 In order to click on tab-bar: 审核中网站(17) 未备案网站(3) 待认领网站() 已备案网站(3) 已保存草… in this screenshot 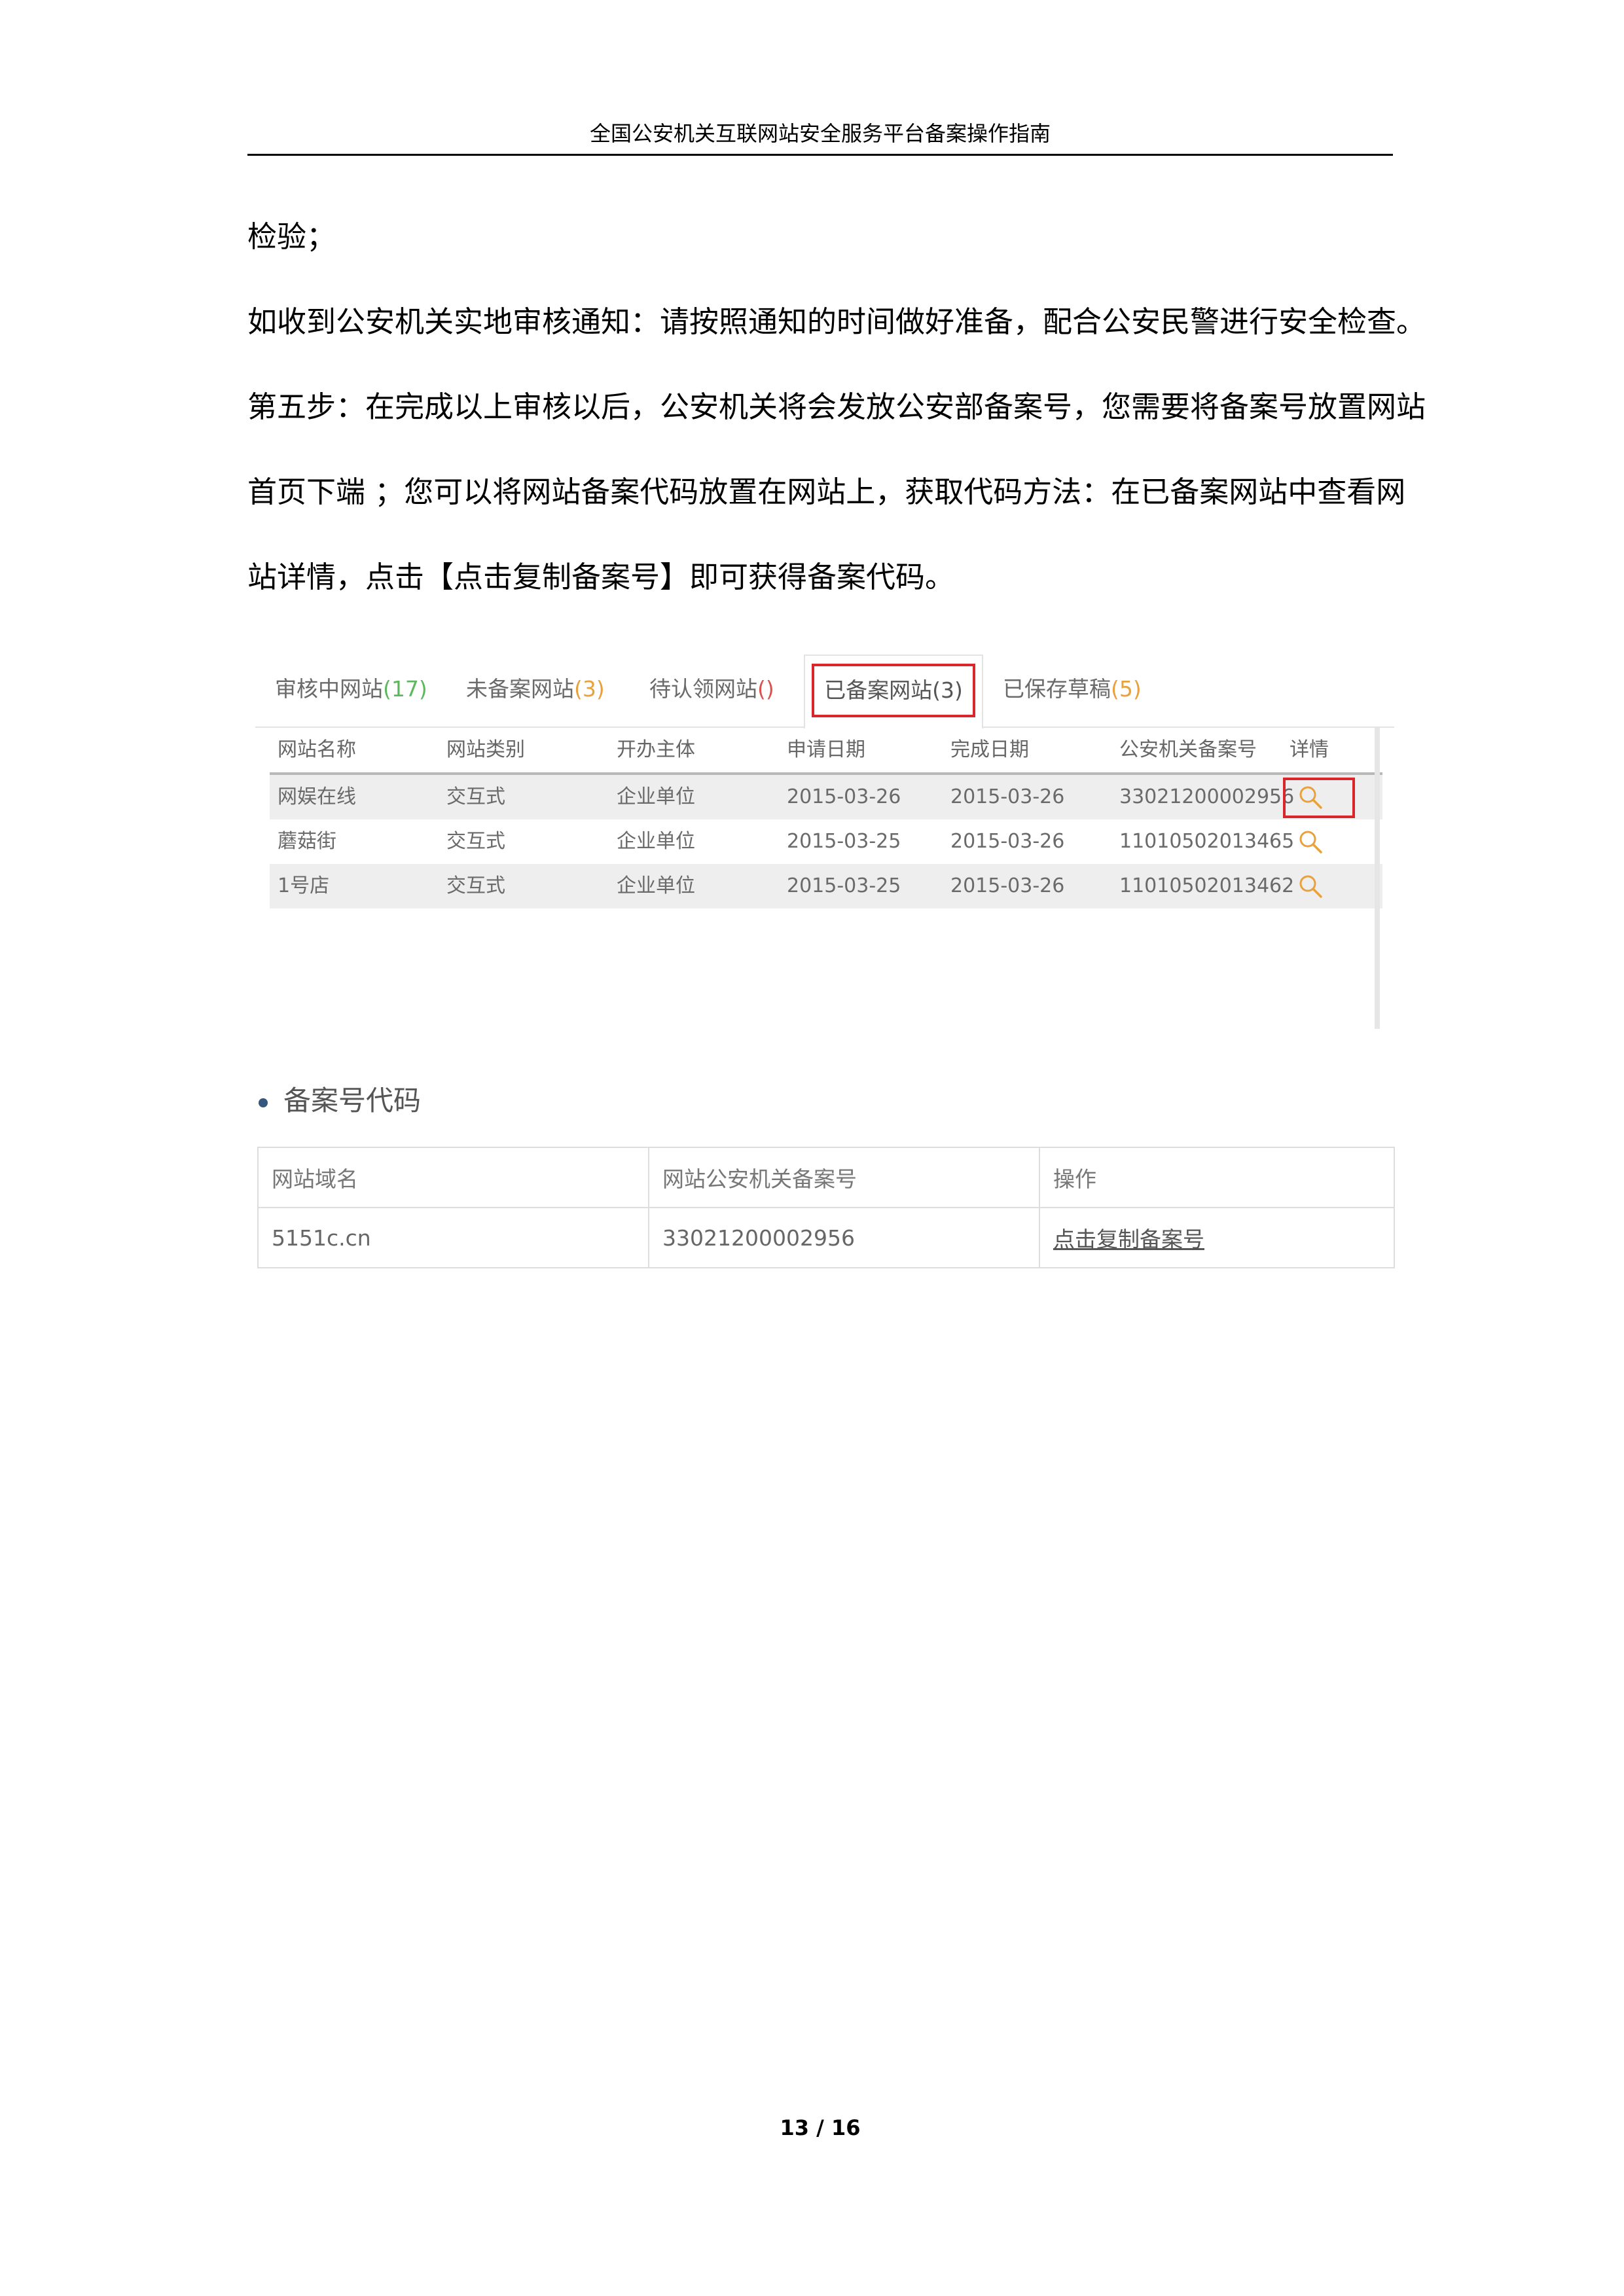, I will do `click(824, 685)`.